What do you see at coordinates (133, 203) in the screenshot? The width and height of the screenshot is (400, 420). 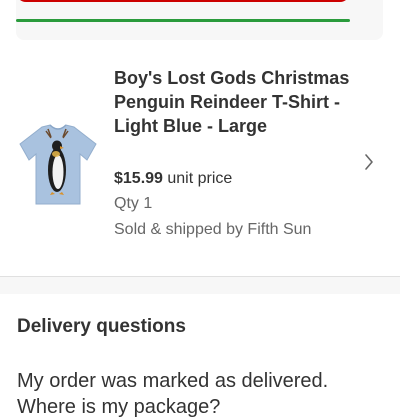 I see `quantity: Qty 1` at bounding box center [133, 203].